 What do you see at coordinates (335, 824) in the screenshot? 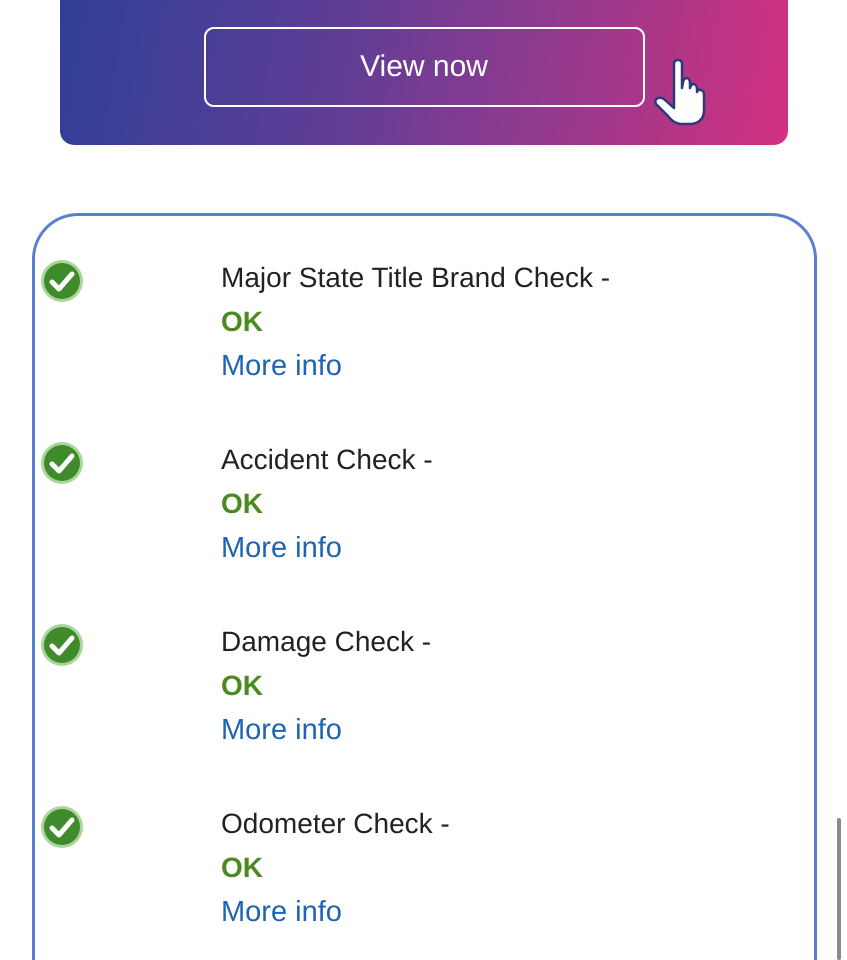
I see `check-title: Odometer Check -` at bounding box center [335, 824].